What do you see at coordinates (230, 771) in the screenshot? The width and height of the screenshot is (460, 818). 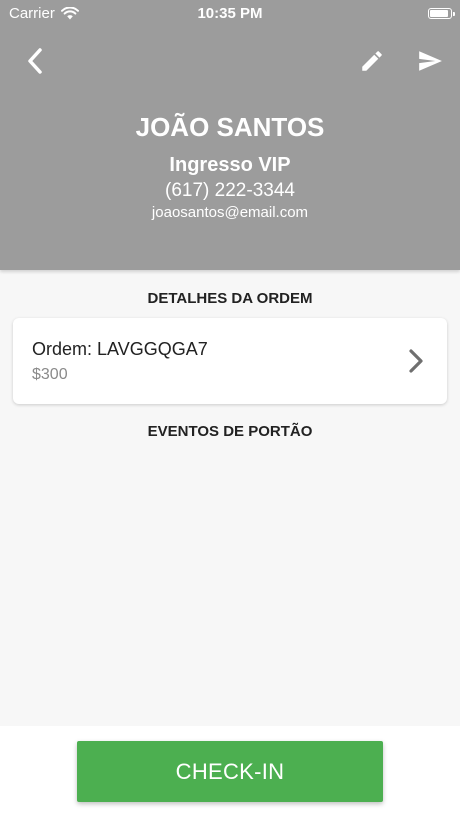 I see `checkin-button: CHECK-IN` at bounding box center [230, 771].